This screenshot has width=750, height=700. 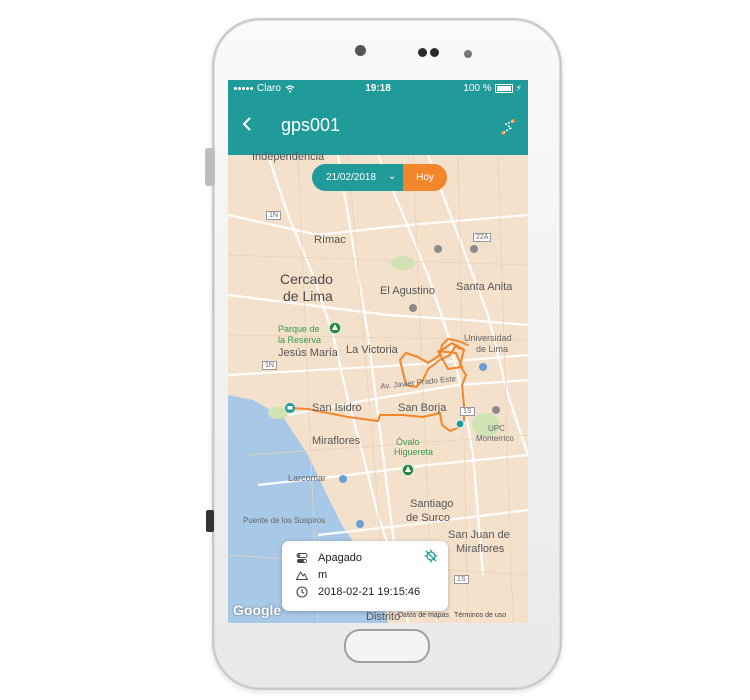 I want to click on mountain-icon, so click(x=302, y=575).